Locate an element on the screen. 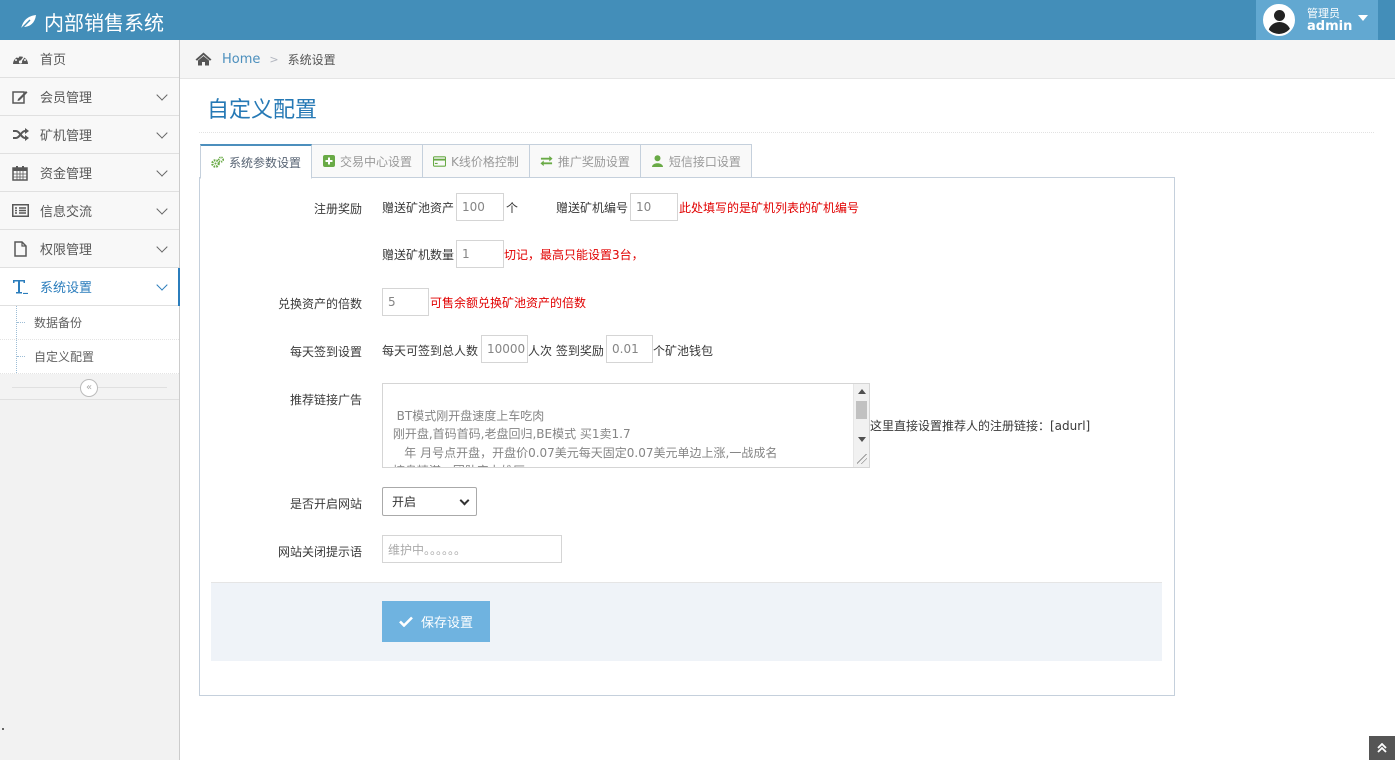  textarea-scrollbar is located at coordinates (861, 425).